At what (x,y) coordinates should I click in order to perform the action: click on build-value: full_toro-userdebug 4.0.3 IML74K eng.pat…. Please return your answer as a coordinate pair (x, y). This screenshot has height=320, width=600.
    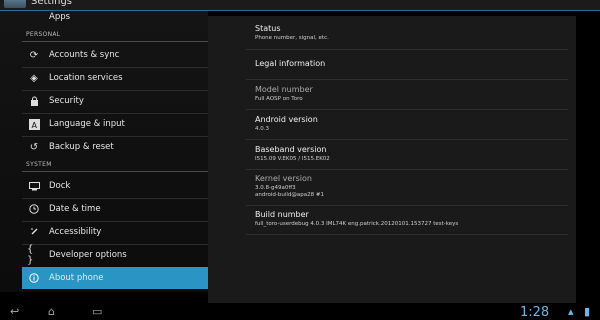
    Looking at the image, I should click on (357, 224).